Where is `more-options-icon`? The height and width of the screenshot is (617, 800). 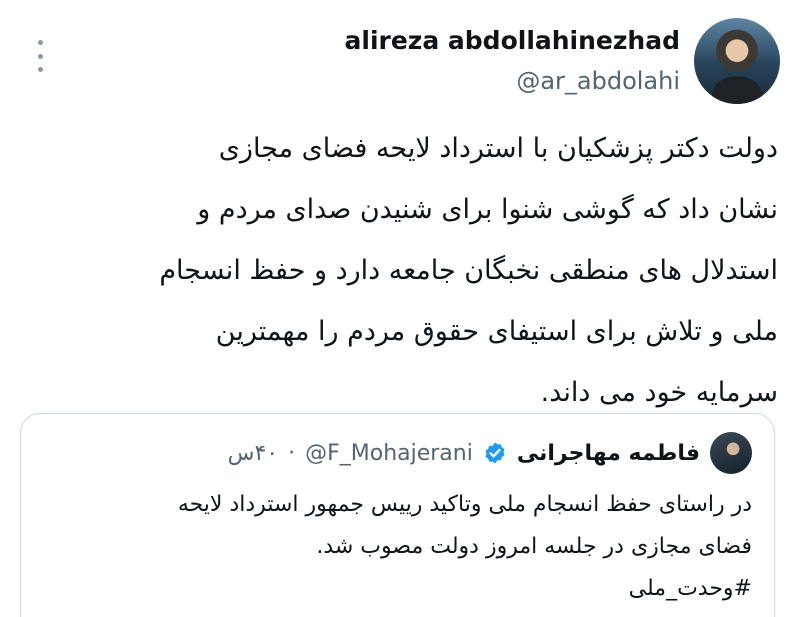
more-options-icon is located at coordinates (40, 56).